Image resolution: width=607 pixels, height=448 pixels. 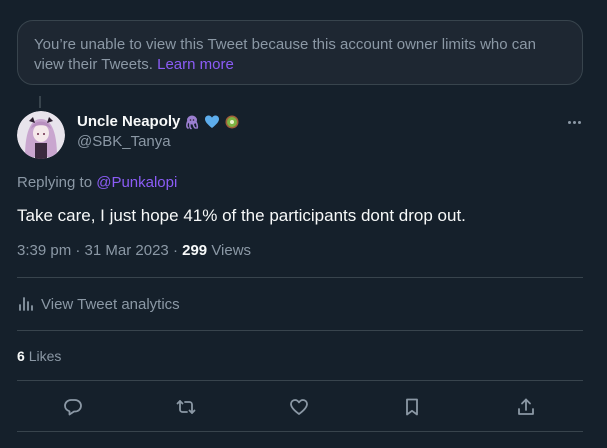 I want to click on replying-to-mention: @Punkalopi, so click(x=136, y=182).